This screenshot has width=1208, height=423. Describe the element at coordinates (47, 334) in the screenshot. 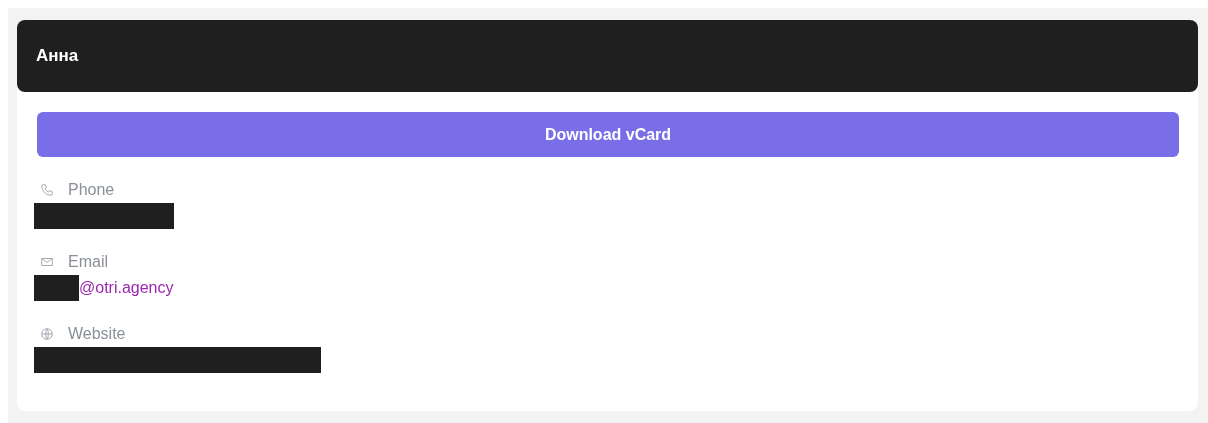

I see `globe-icon` at that location.